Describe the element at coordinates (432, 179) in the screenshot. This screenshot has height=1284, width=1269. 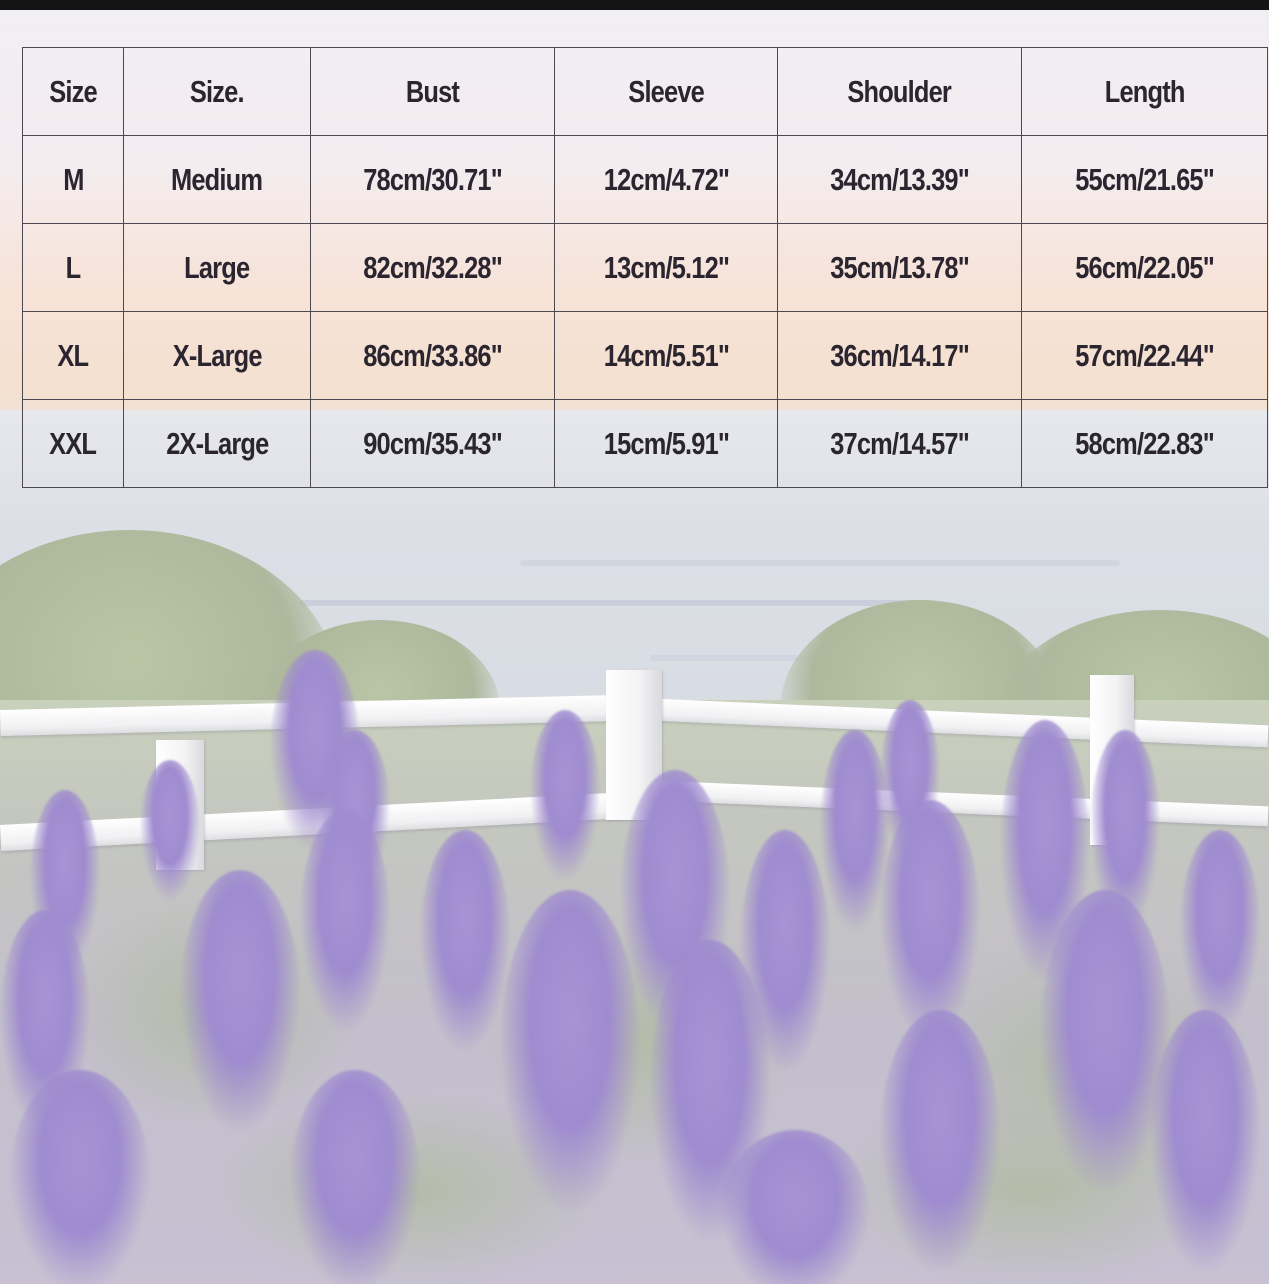
I see `cell-bust: 78cm/30.71"` at that location.